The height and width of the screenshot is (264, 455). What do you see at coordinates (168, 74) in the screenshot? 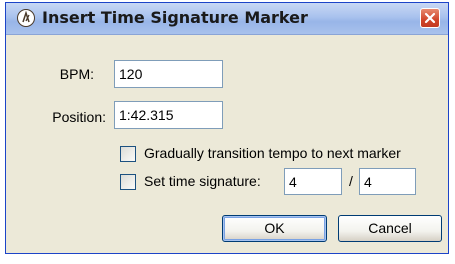
I see `bpm-input` at bounding box center [168, 74].